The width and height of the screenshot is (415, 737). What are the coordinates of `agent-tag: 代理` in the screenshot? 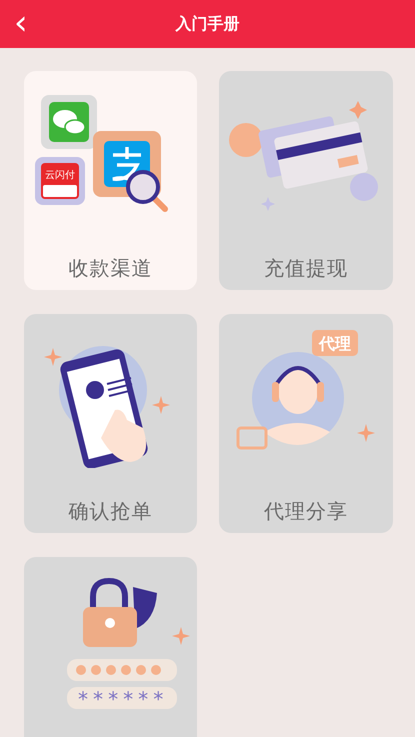 It's located at (335, 343).